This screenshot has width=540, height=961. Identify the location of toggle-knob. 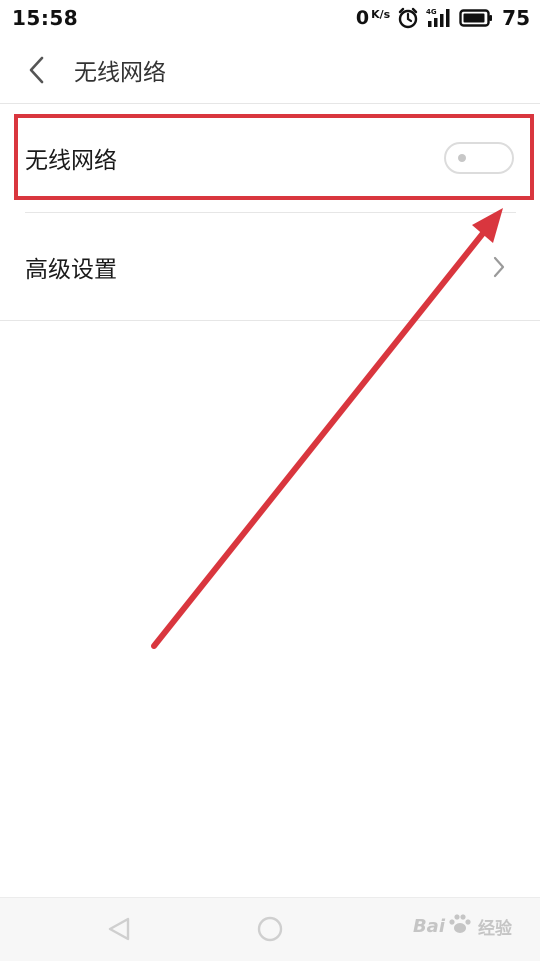
(462, 158).